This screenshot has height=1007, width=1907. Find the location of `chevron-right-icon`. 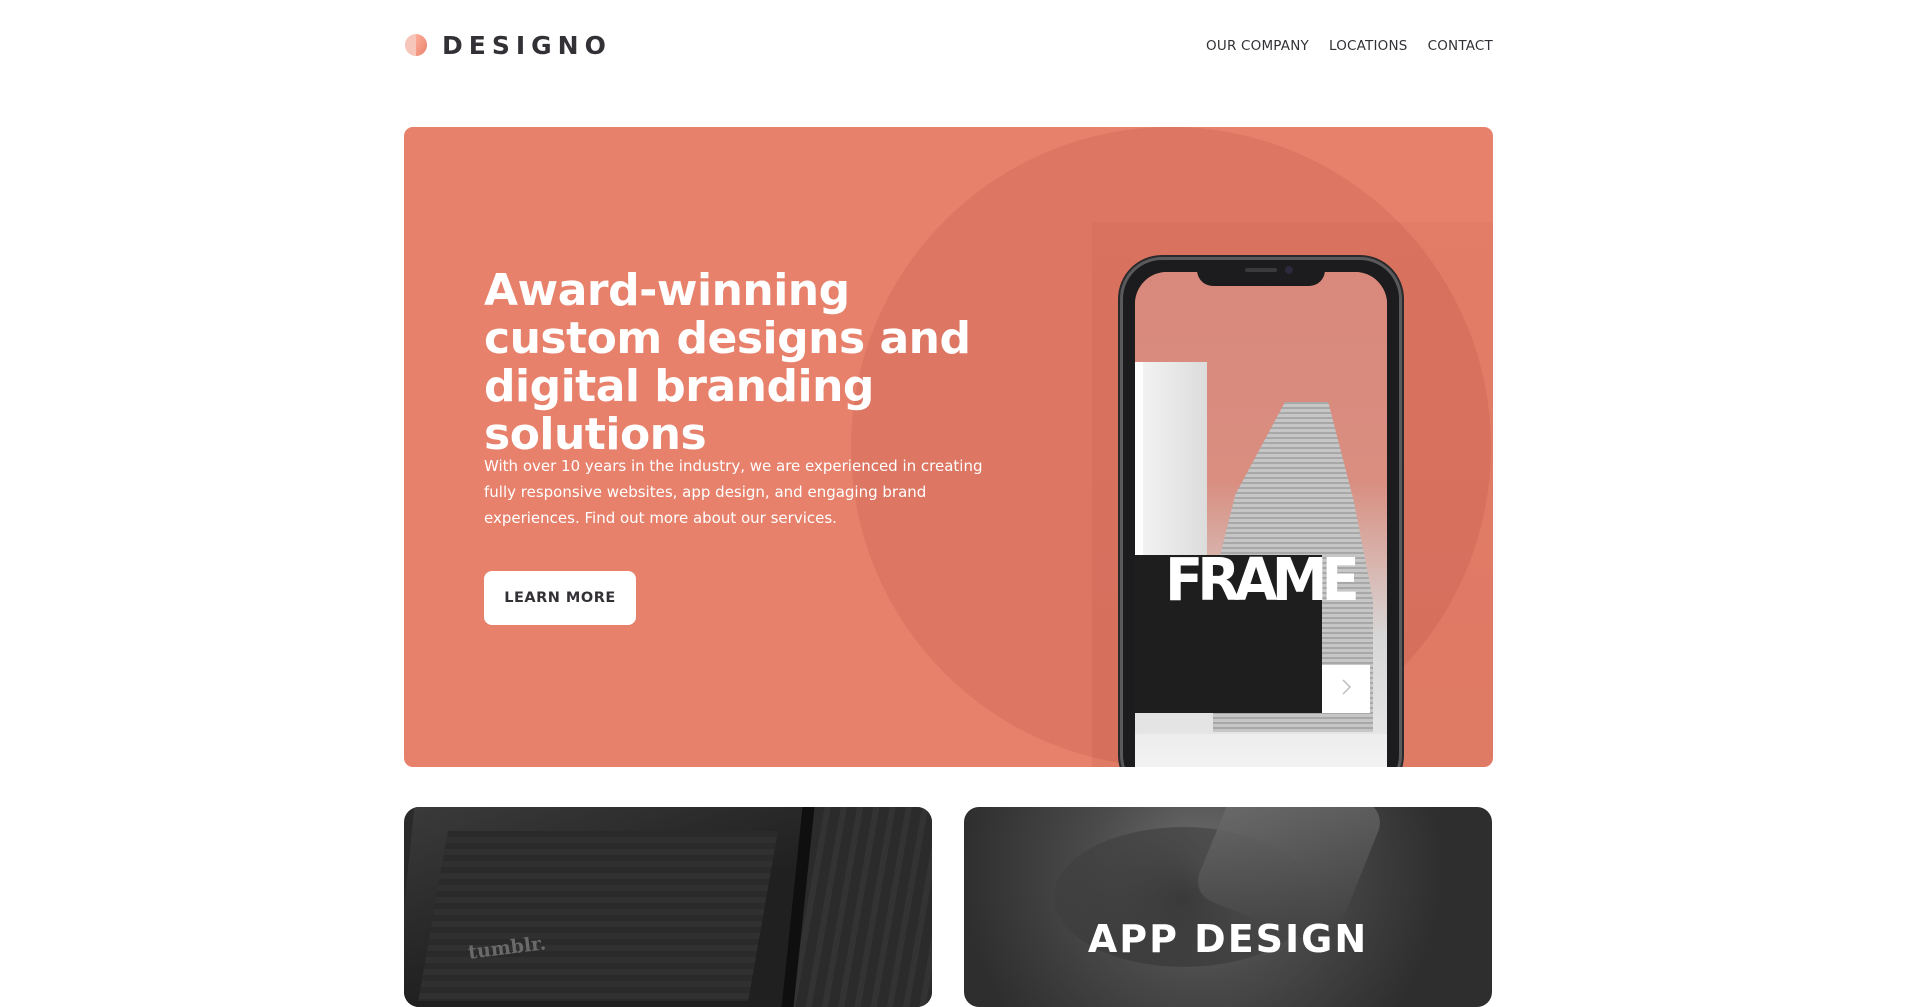

chevron-right-icon is located at coordinates (1346, 689).